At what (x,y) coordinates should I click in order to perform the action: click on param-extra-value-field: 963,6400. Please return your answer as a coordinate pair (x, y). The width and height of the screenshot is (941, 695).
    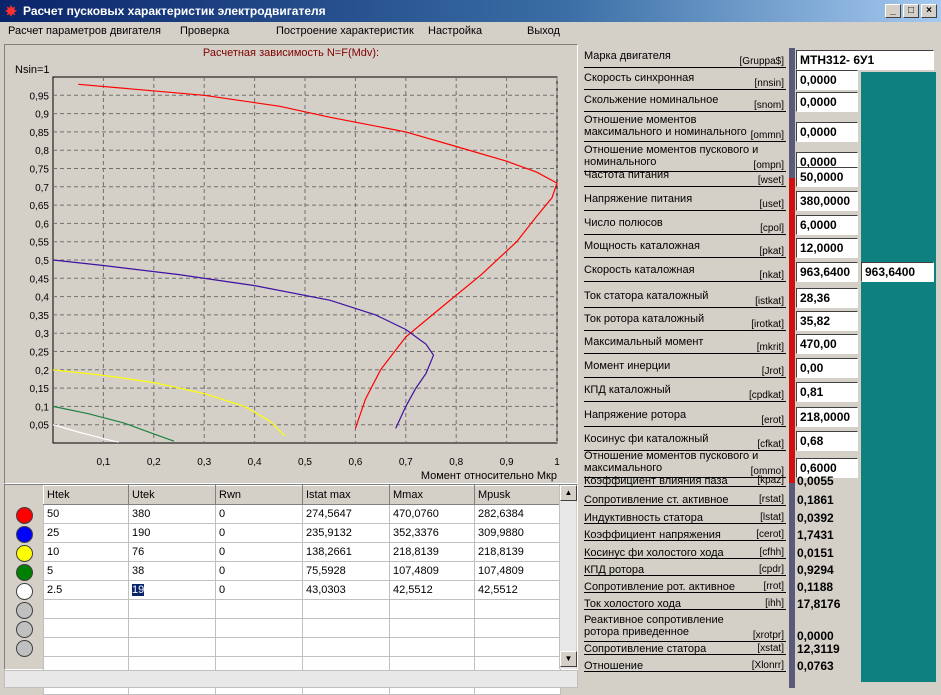
    Looking at the image, I should click on (897, 272).